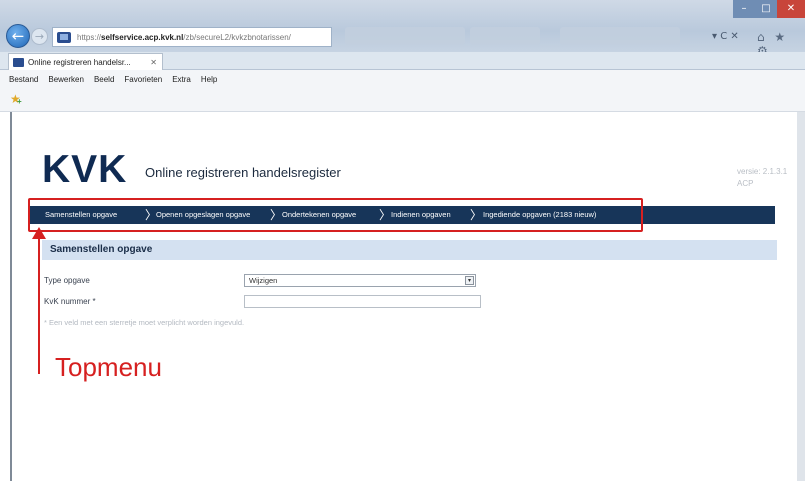 The image size is (805, 481). What do you see at coordinates (108, 367) in the screenshot?
I see `annotation-topmenu-label: Topmenu` at bounding box center [108, 367].